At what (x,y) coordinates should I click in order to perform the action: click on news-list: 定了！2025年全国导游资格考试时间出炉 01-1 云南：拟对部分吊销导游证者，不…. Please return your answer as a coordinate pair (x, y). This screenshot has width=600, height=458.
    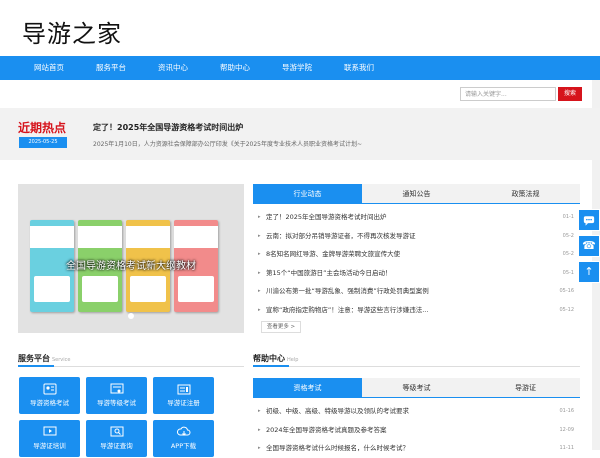
    Looking at the image, I should click on (418, 263).